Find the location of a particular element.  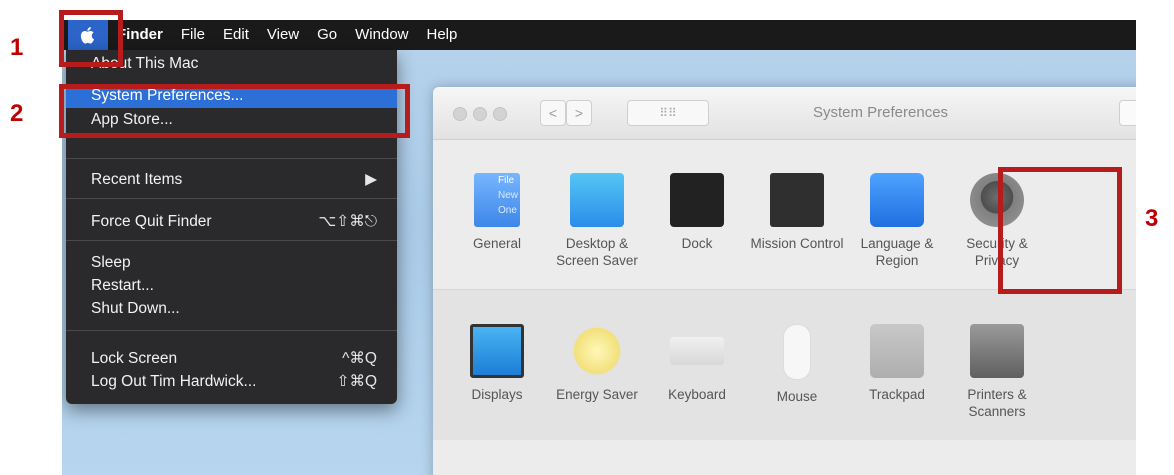

pref-mission-control: Mission Control is located at coordinates (797, 195).